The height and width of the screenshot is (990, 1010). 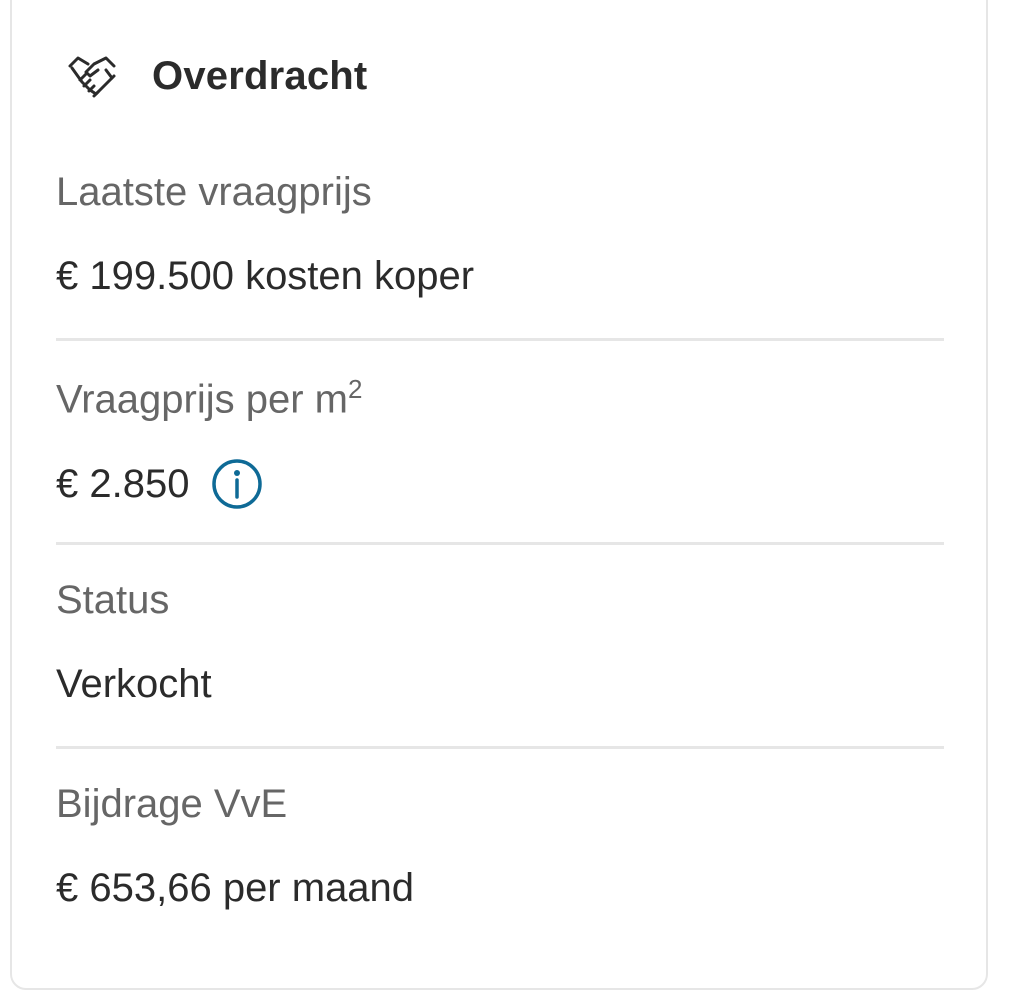 I want to click on row-value: Verkocht, so click(x=134, y=684).